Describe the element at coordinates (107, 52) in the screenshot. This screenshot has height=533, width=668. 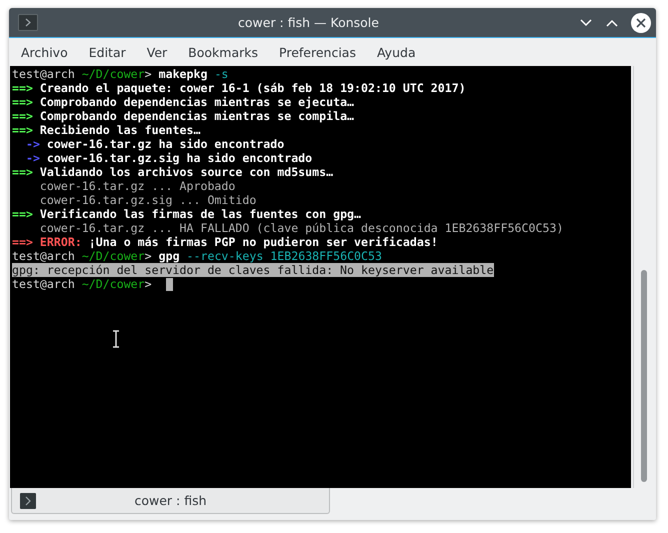
I see `menu-item: Editar` at that location.